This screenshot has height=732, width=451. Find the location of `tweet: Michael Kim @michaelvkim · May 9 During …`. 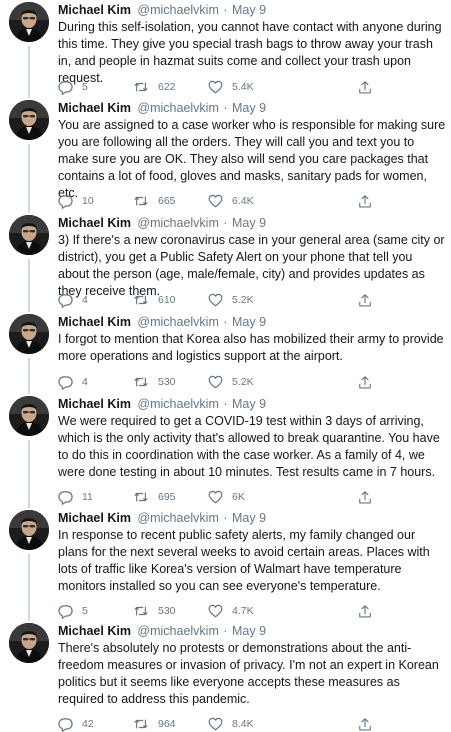

tweet: Michael Kim @michaelvkim · May 9 During … is located at coordinates (225, 51).